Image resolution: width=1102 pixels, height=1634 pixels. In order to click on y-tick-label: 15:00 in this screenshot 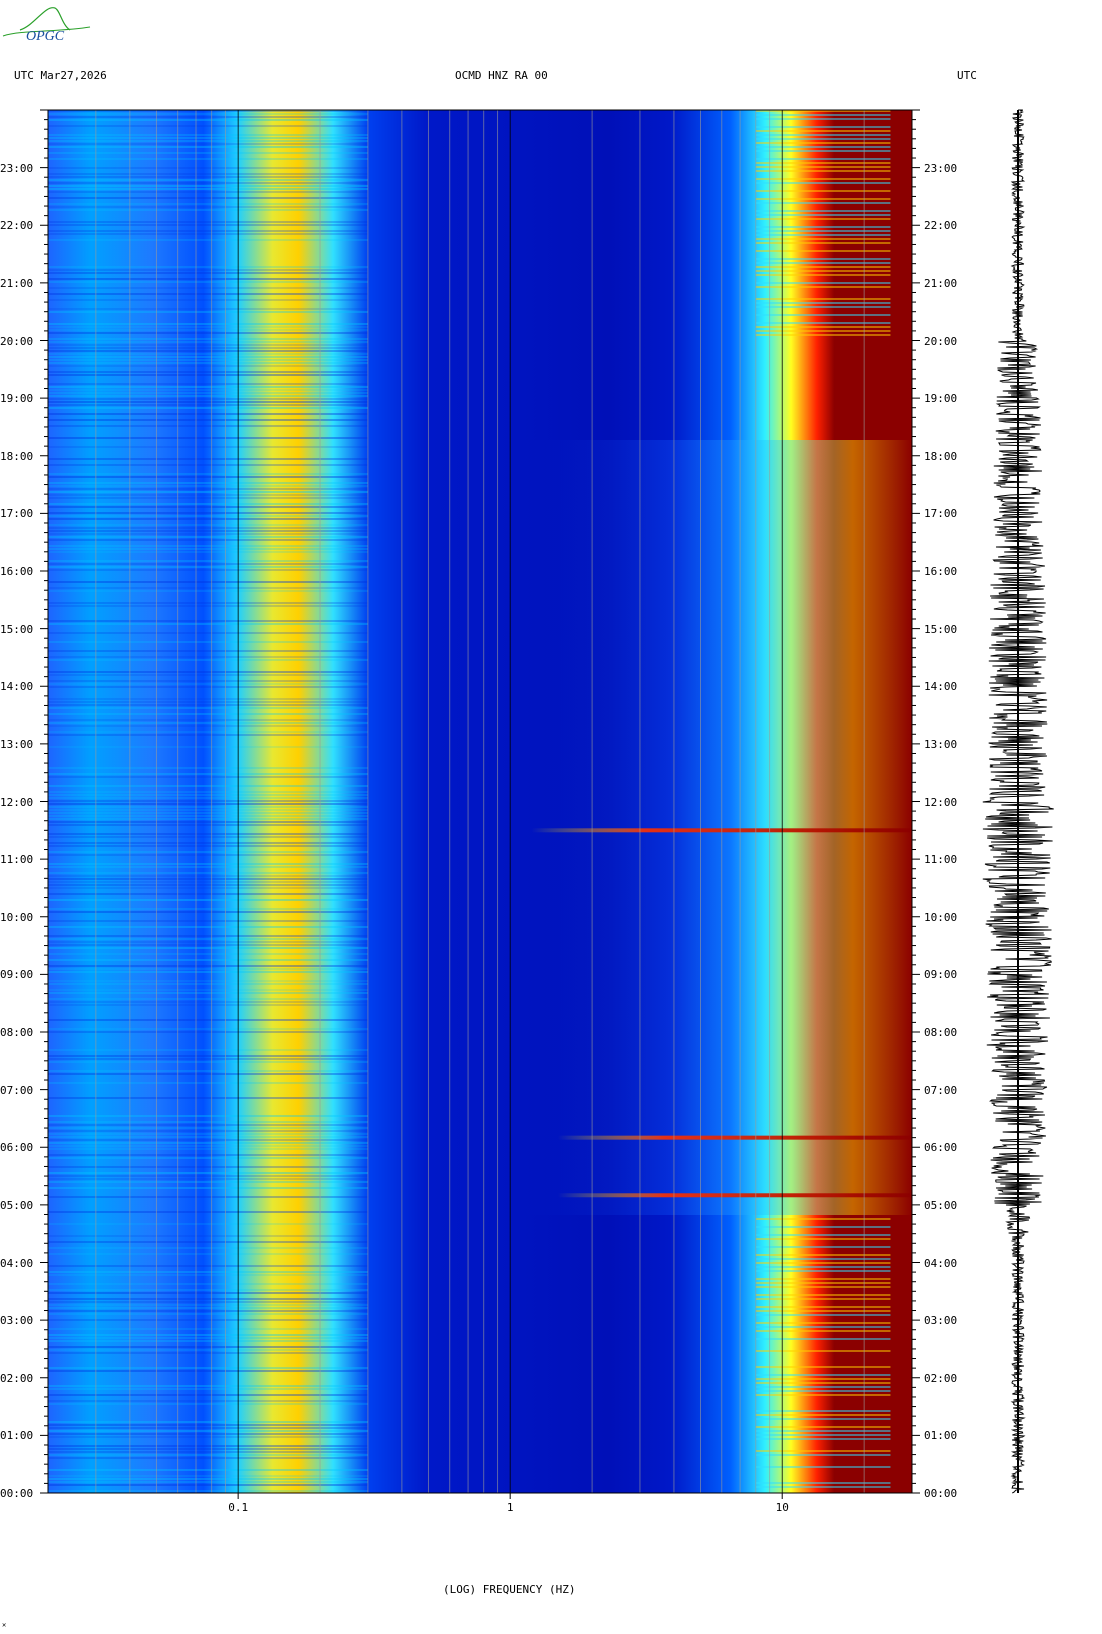, I will do `click(941, 629)`.